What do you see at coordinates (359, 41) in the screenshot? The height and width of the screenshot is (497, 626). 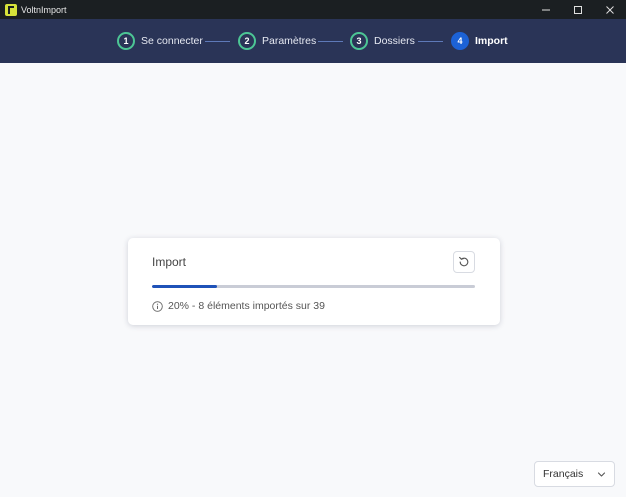 I see `step-number: 3` at bounding box center [359, 41].